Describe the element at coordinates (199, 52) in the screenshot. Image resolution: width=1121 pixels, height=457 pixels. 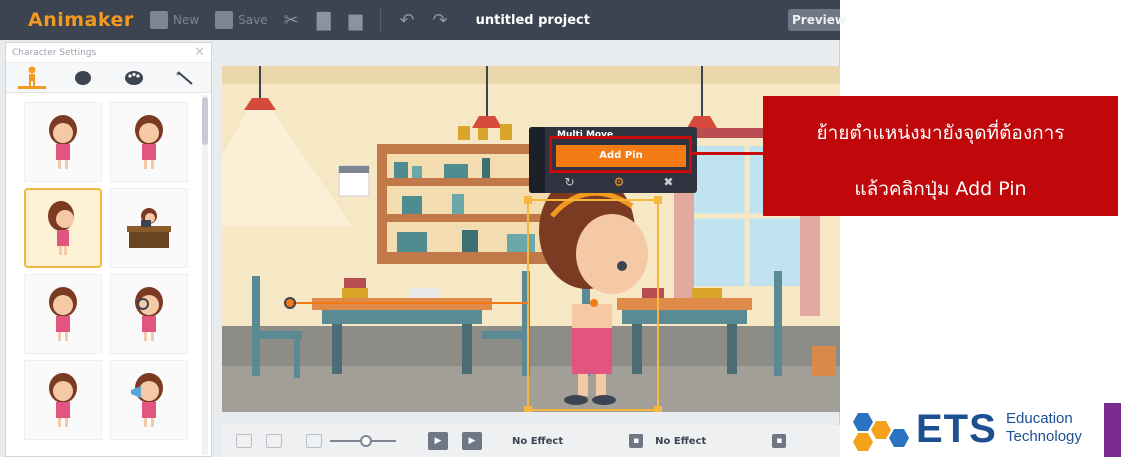
I see `close-icon: ✕` at that location.